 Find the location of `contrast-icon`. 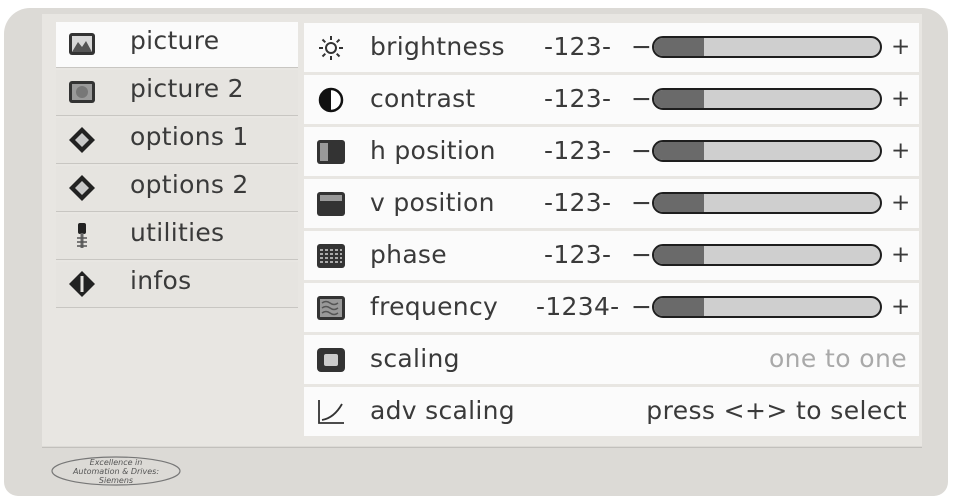

contrast-icon is located at coordinates (331, 100).